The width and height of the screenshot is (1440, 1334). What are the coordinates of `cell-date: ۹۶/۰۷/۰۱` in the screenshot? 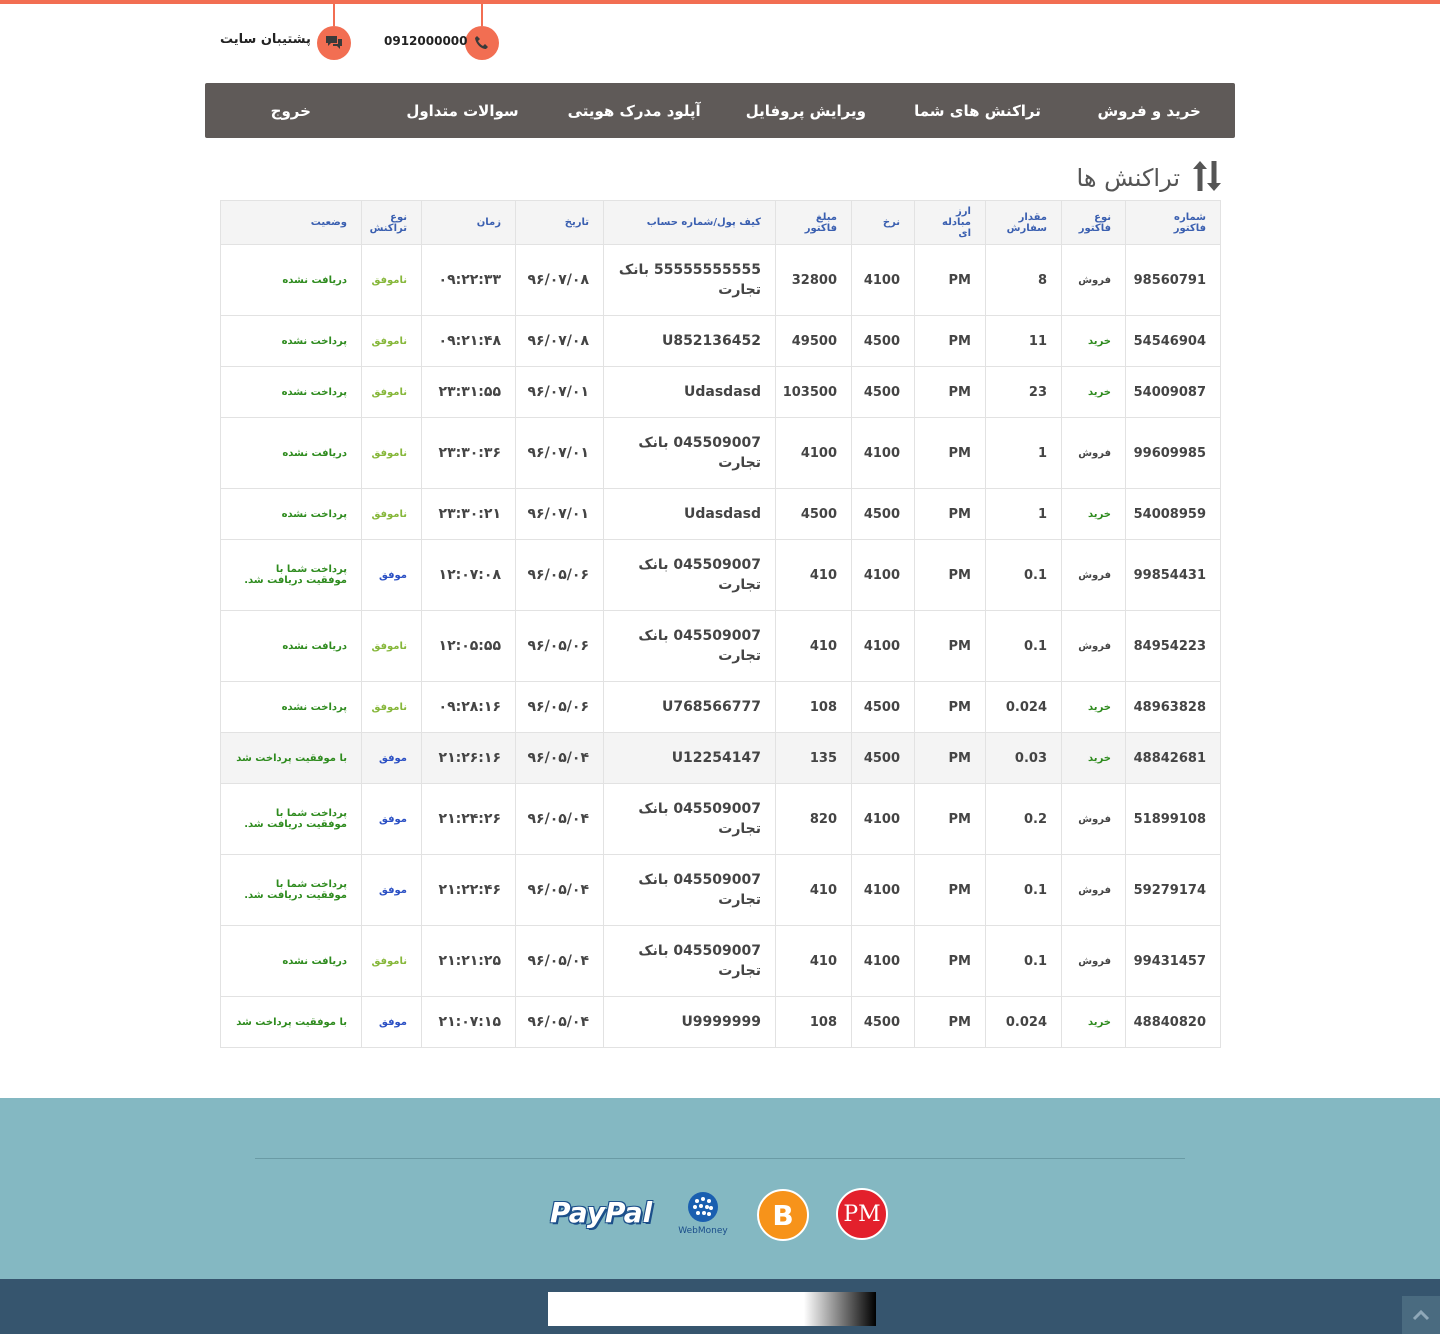 It's located at (559, 514).